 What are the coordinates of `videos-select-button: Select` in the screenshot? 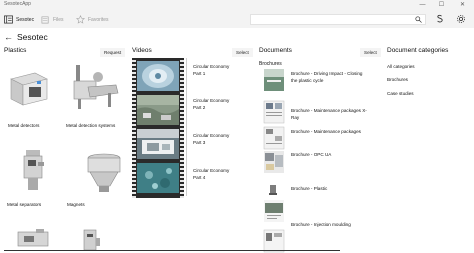 It's located at (242, 52).